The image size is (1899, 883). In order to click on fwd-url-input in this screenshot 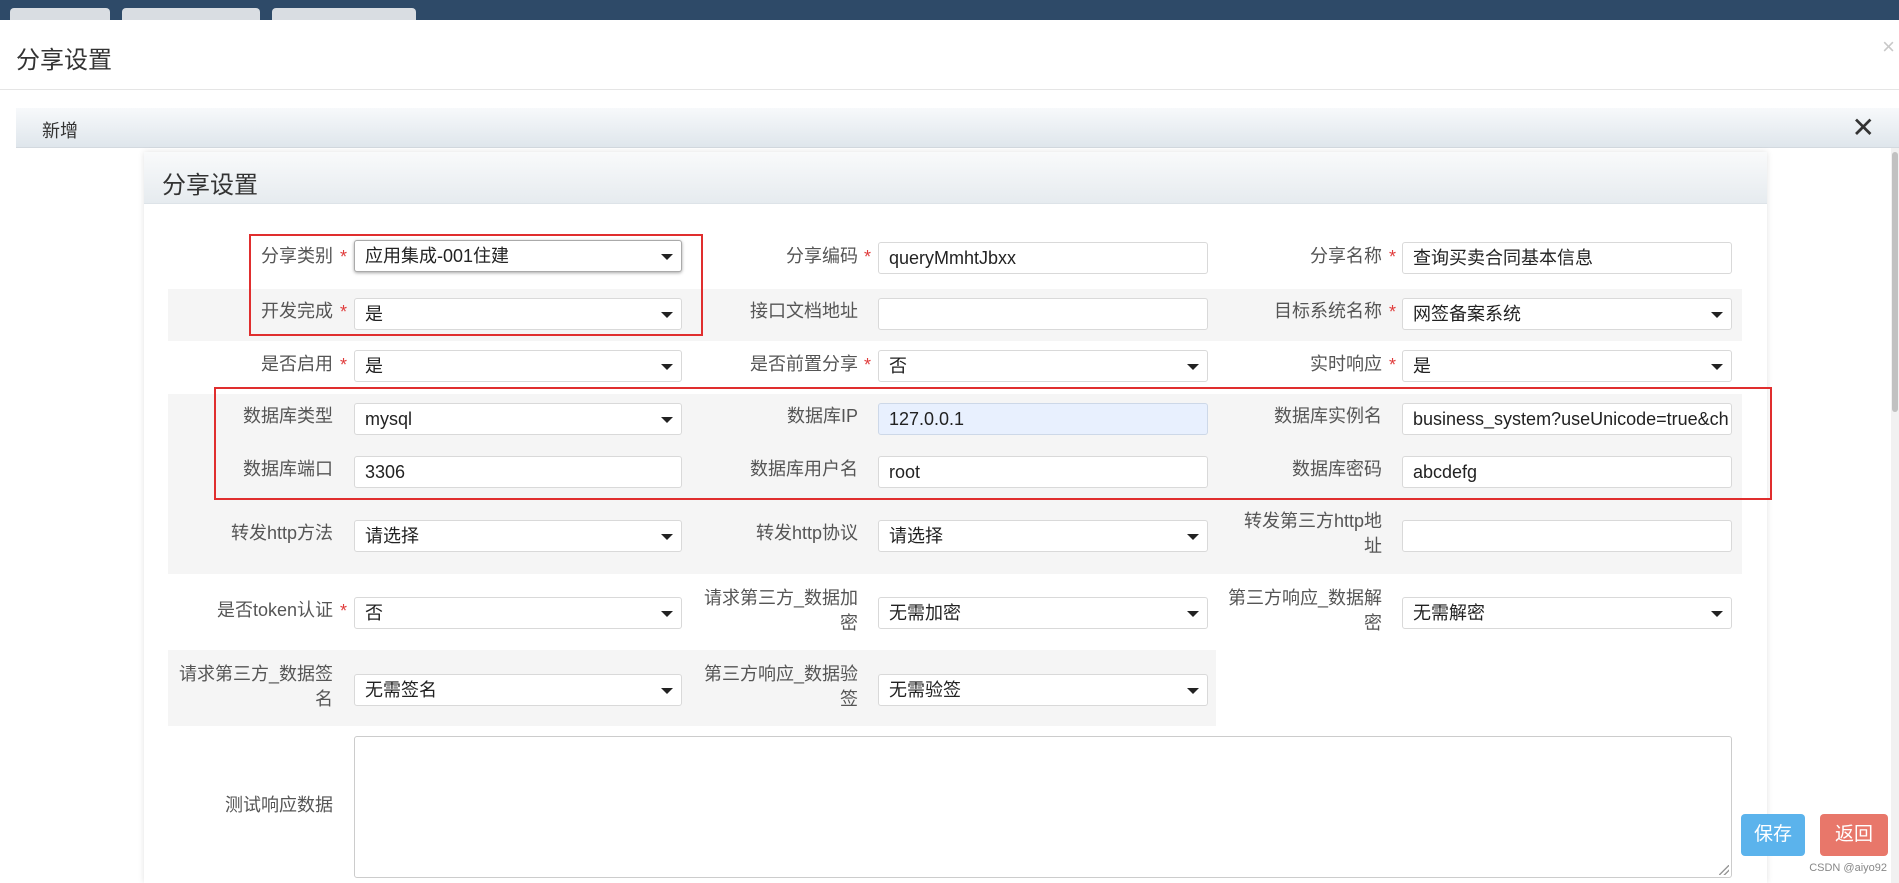, I will do `click(1567, 536)`.